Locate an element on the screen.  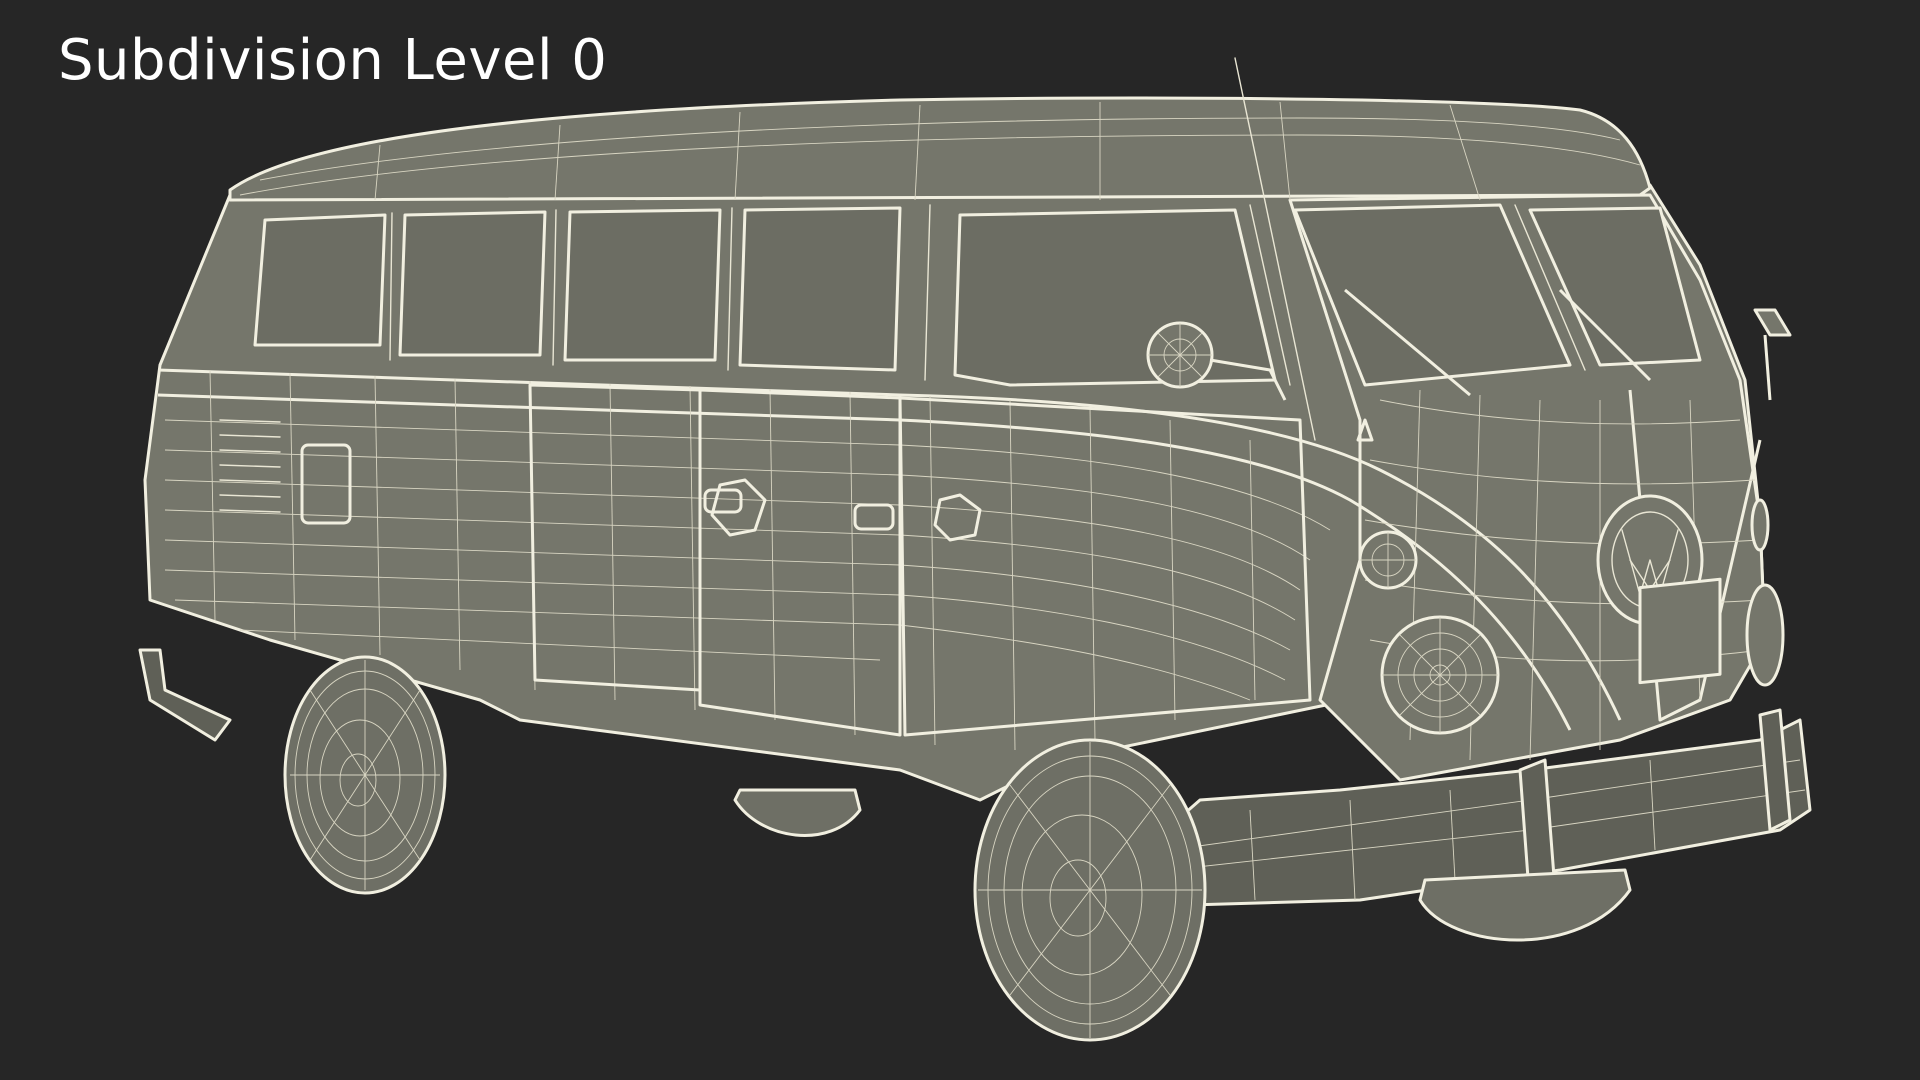
side-mirror-right is located at coordinates (1772, 322).